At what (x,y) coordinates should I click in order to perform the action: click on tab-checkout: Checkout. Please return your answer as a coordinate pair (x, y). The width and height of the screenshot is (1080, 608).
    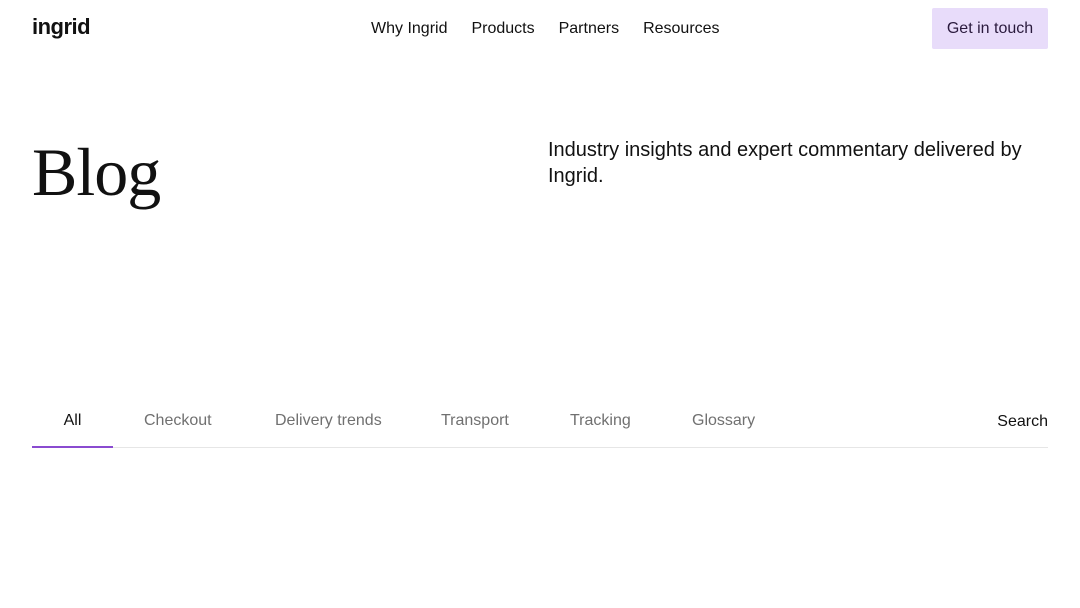
    Looking at the image, I should click on (178, 422).